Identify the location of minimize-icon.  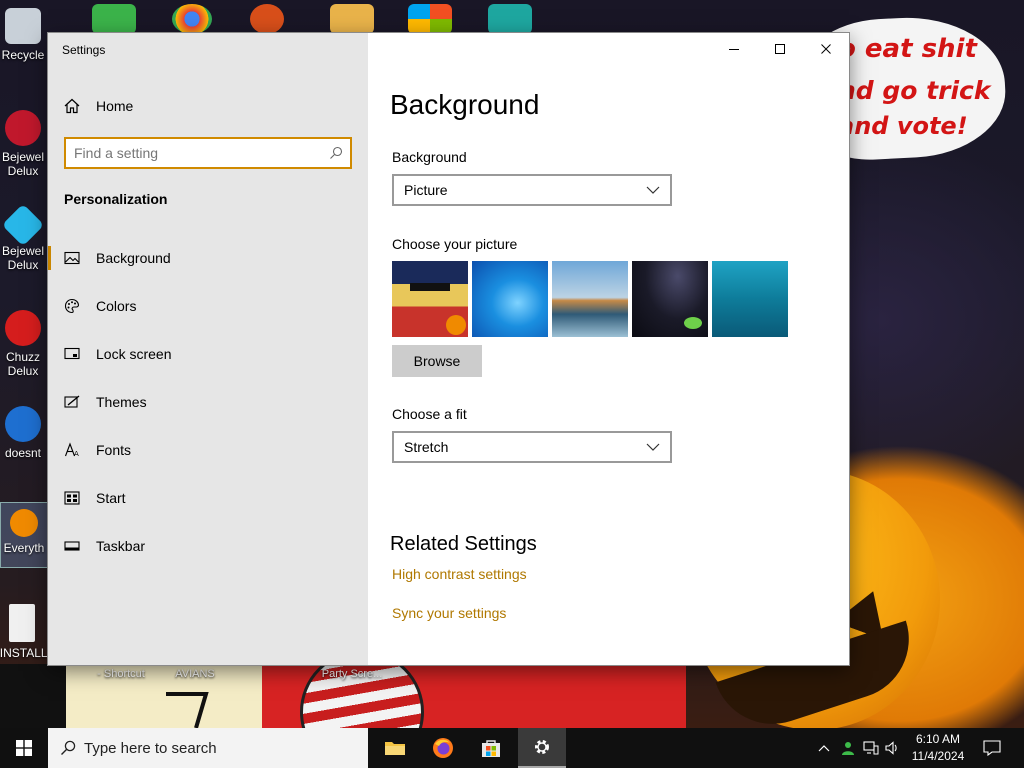
(734, 49).